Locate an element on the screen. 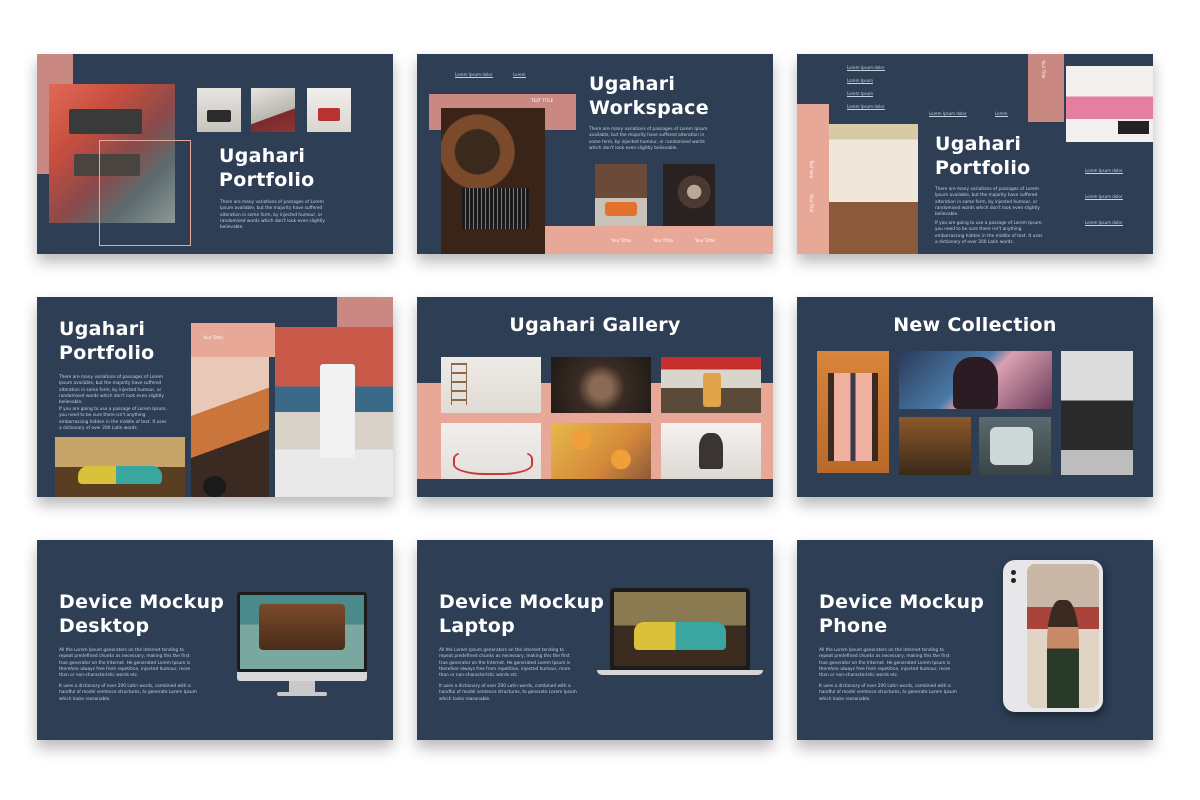  woman-photo is located at coordinates (273, 110).